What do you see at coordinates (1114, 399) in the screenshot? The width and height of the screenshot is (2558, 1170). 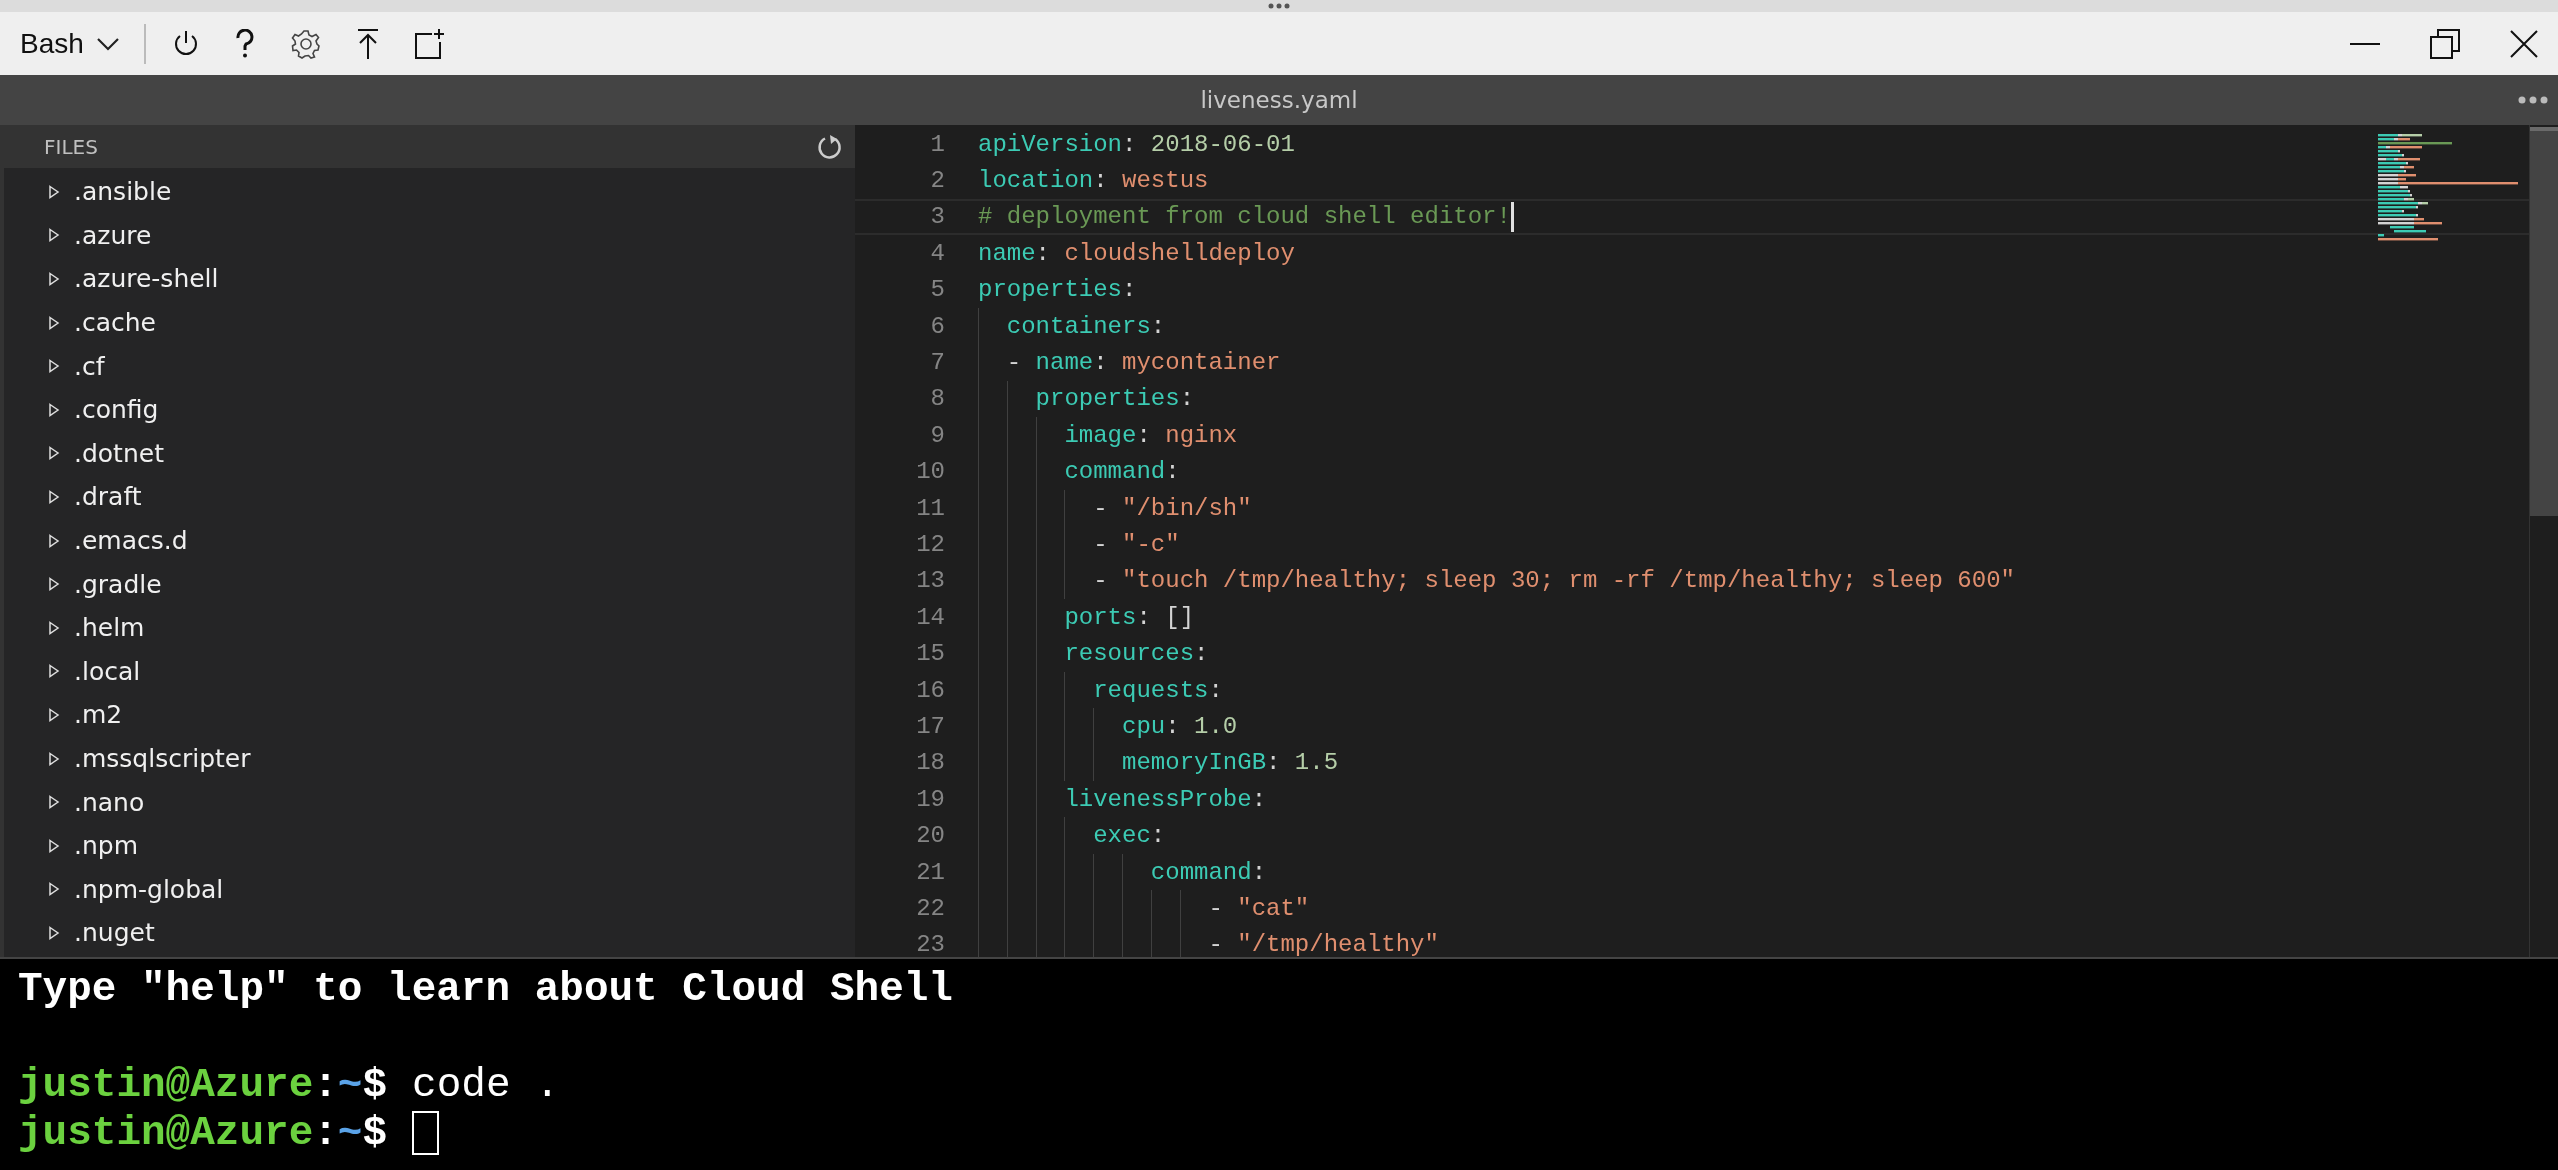 I see `code-line: properties:` at bounding box center [1114, 399].